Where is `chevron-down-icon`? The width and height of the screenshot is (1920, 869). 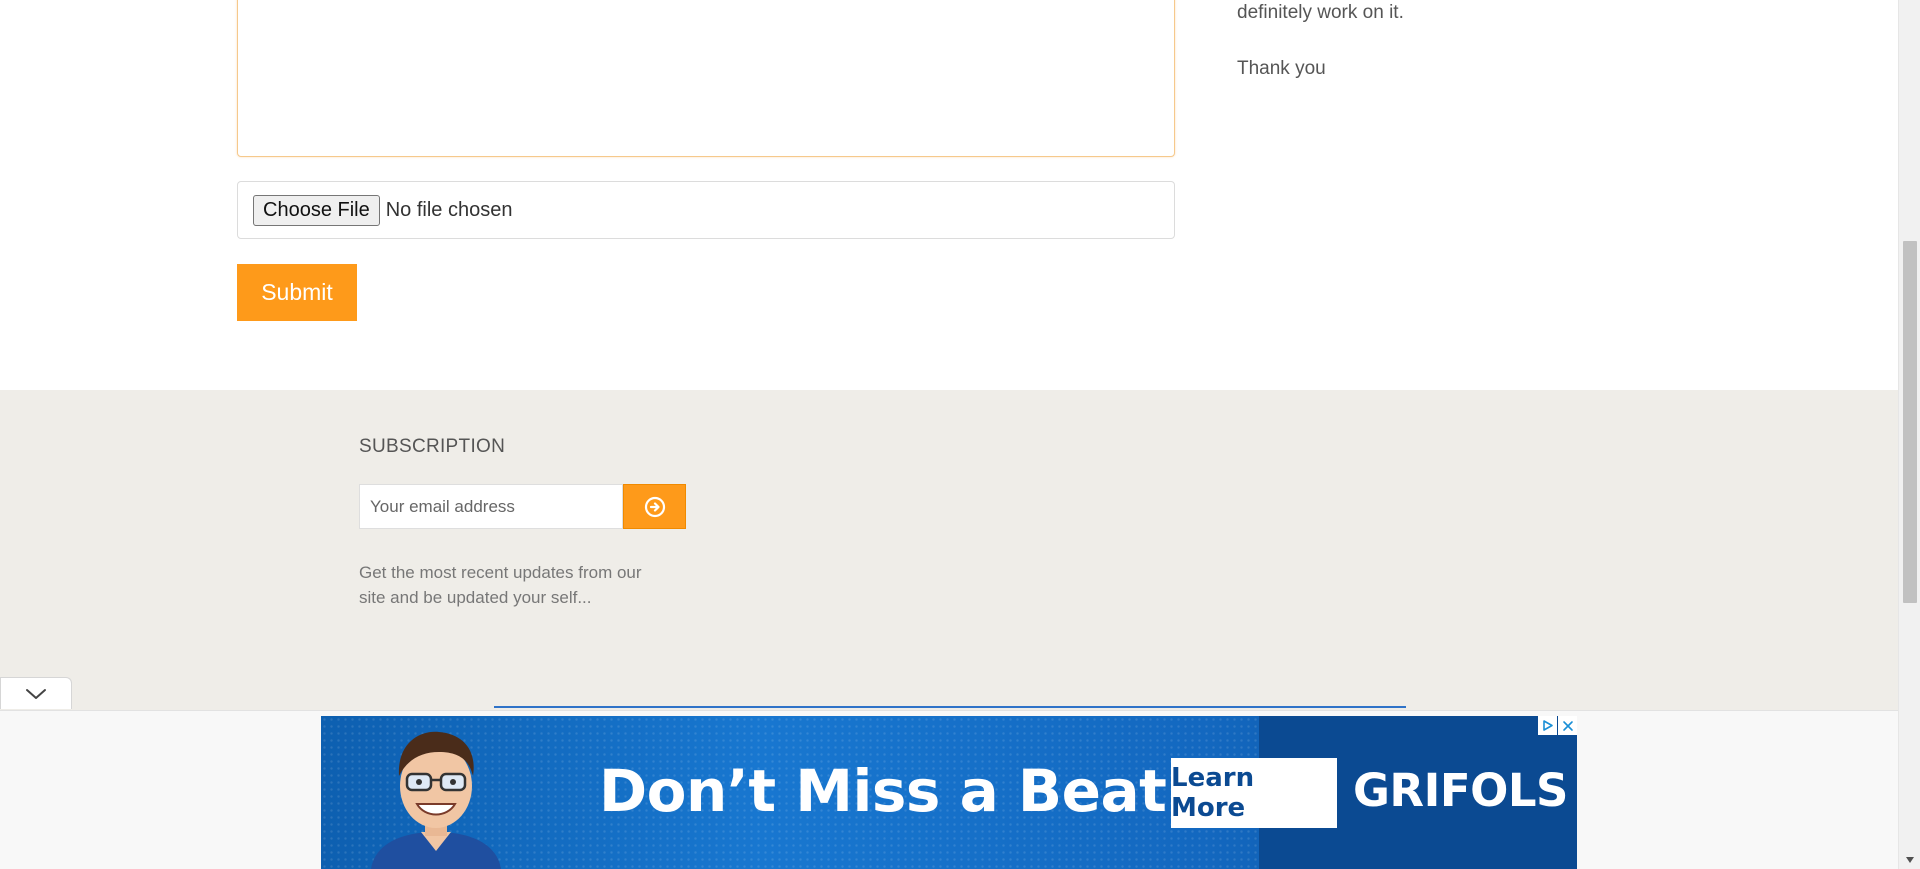 chevron-down-icon is located at coordinates (36, 693).